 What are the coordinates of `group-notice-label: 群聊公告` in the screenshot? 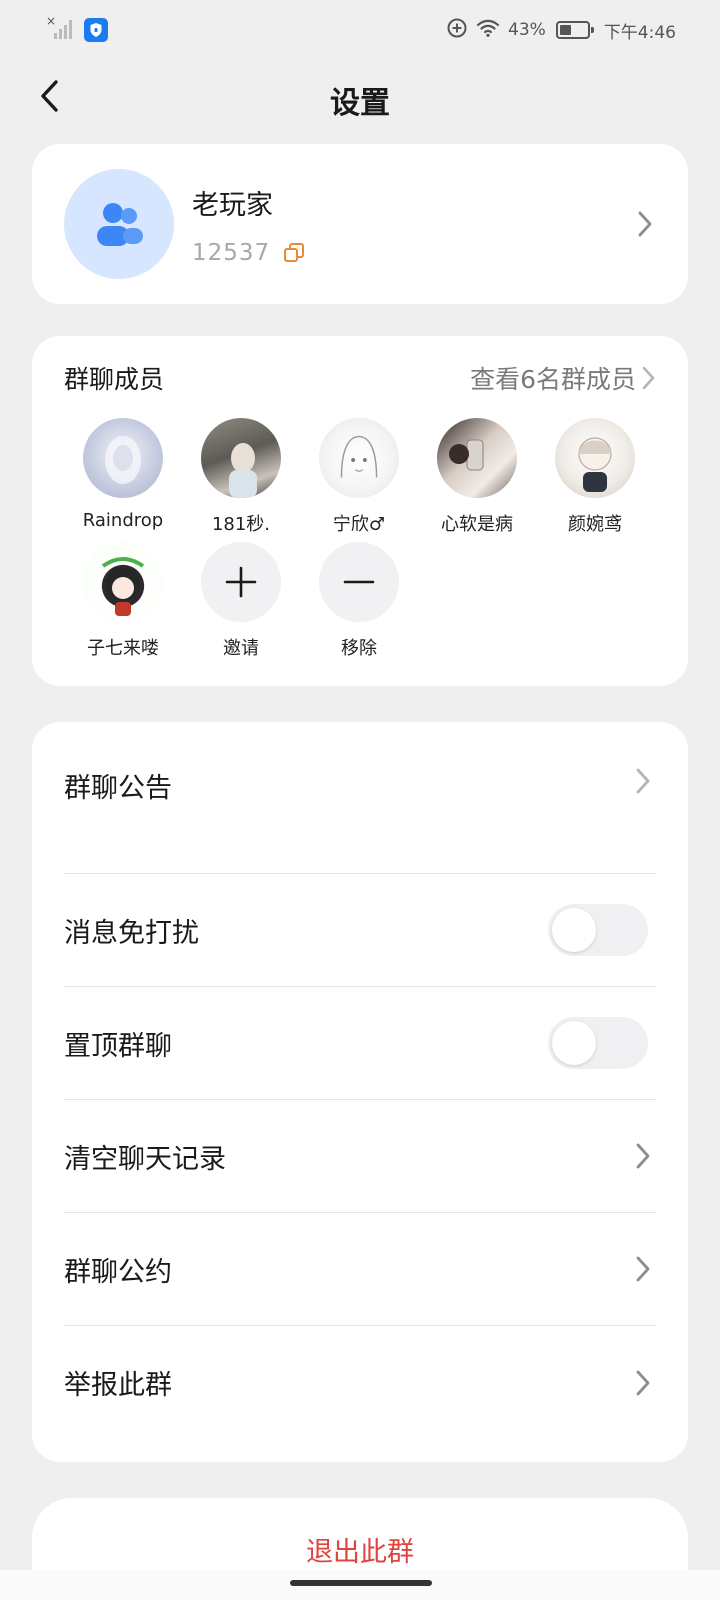 It's located at (118, 788).